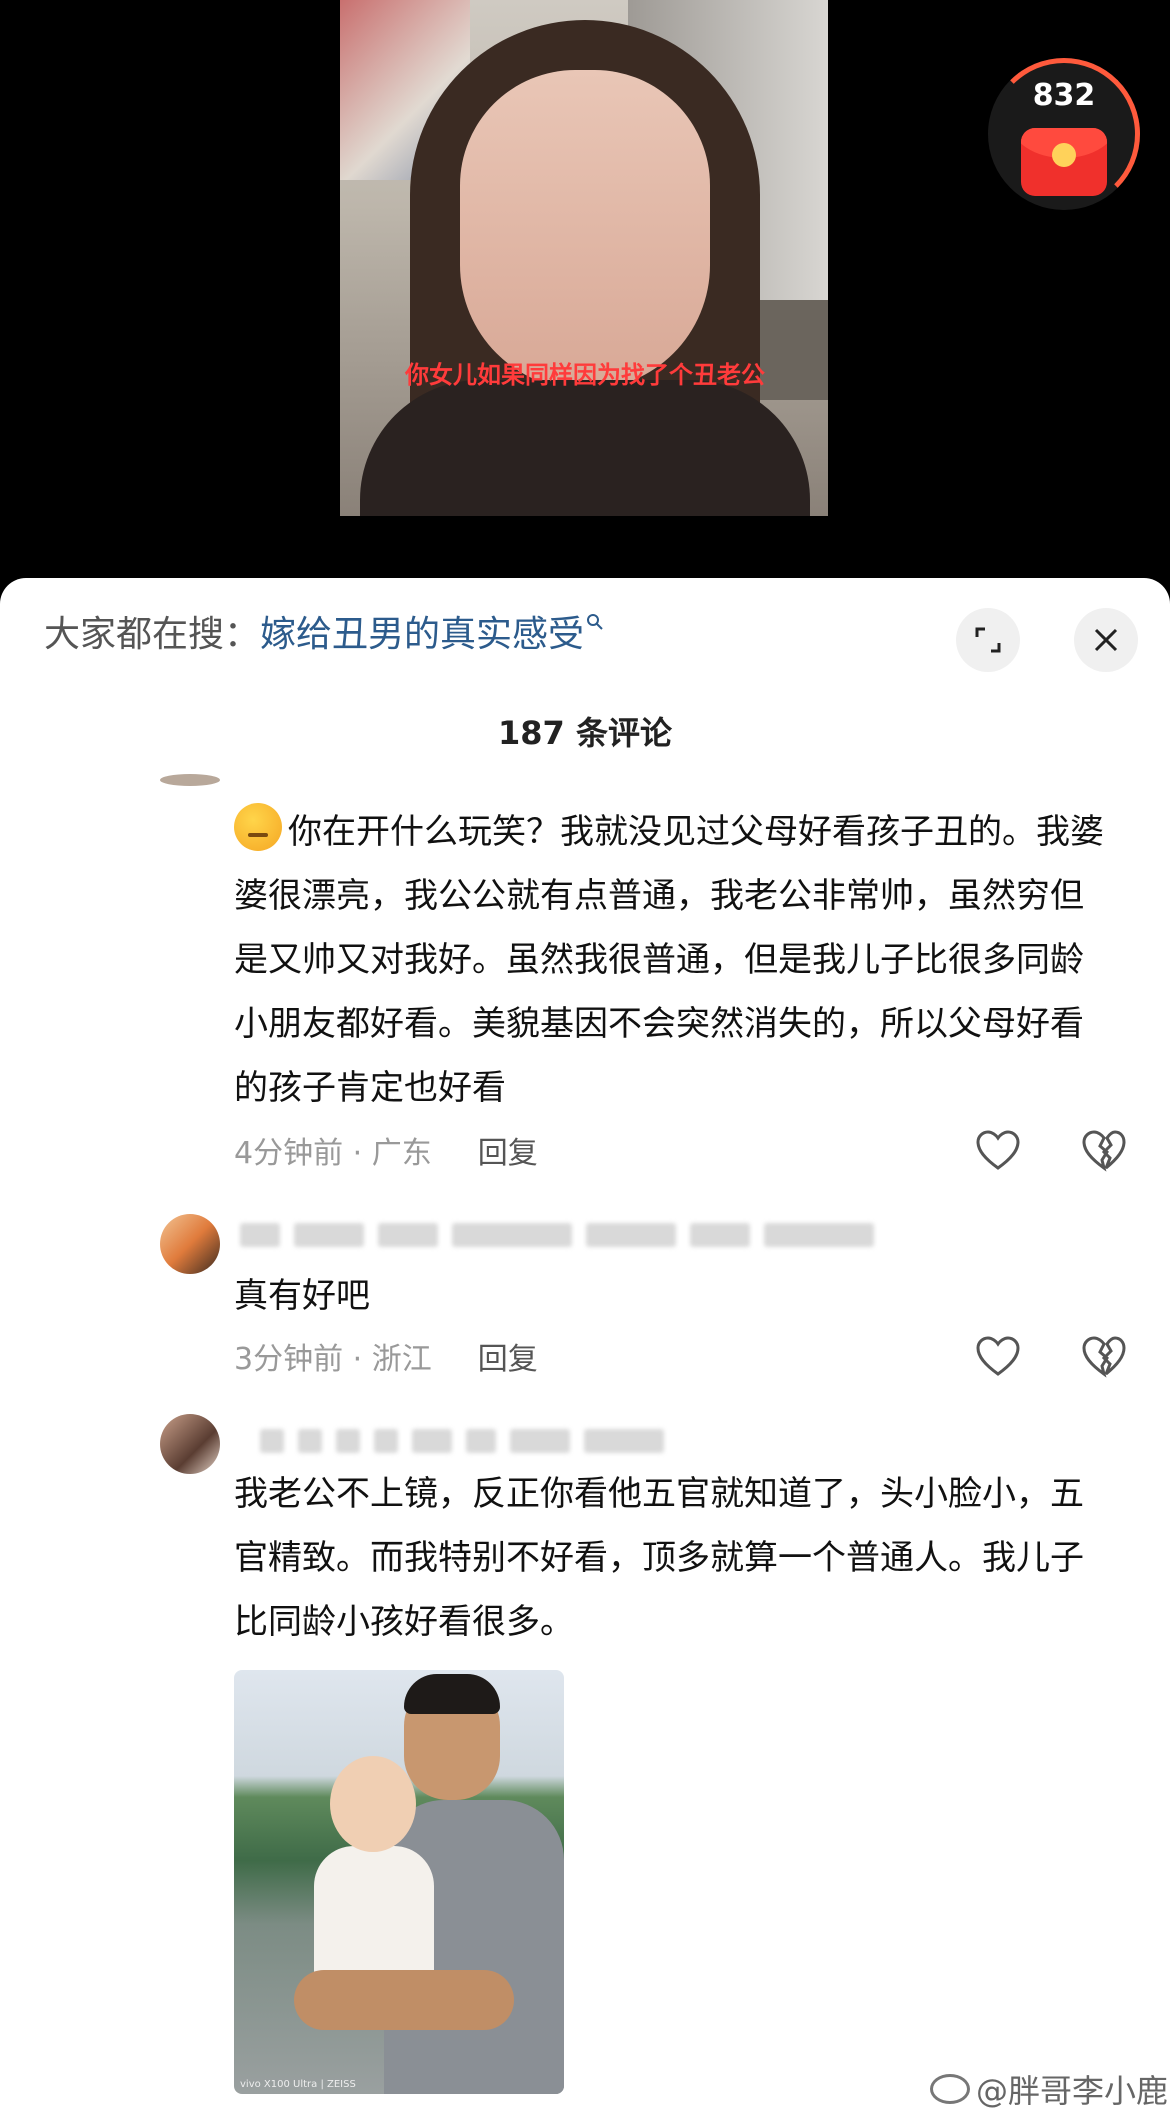 The width and height of the screenshot is (1170, 2115). What do you see at coordinates (585, 230) in the screenshot?
I see `person-face` at bounding box center [585, 230].